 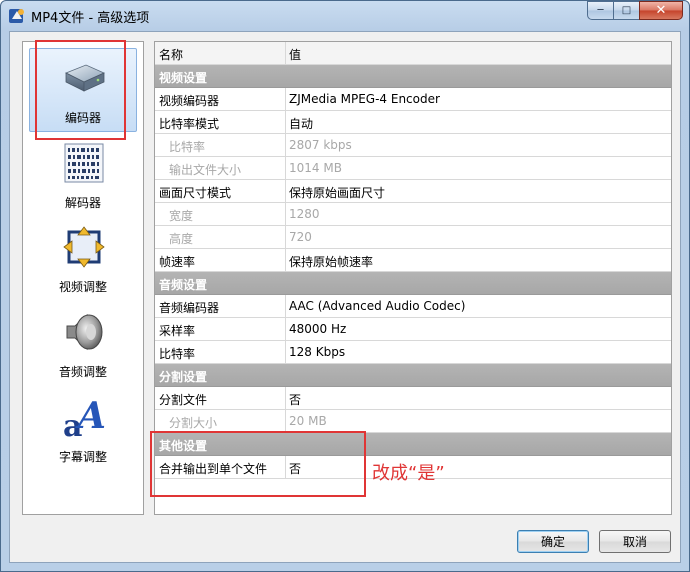 What do you see at coordinates (84, 247) in the screenshot?
I see `video-adjust-arrows-icon` at bounding box center [84, 247].